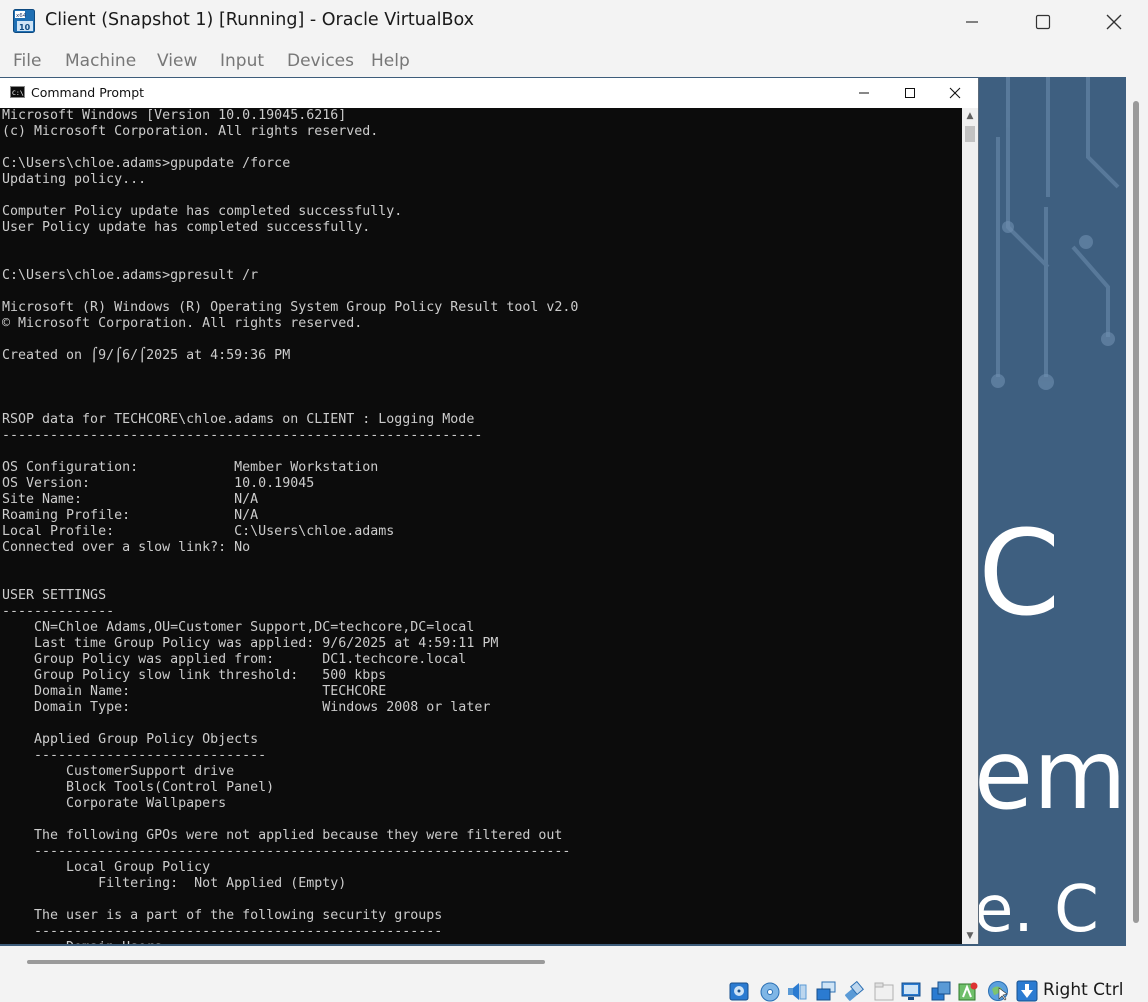 The image size is (1148, 1002). What do you see at coordinates (138, 787) in the screenshot?
I see `console-line: Block Tools(Control Panel)` at bounding box center [138, 787].